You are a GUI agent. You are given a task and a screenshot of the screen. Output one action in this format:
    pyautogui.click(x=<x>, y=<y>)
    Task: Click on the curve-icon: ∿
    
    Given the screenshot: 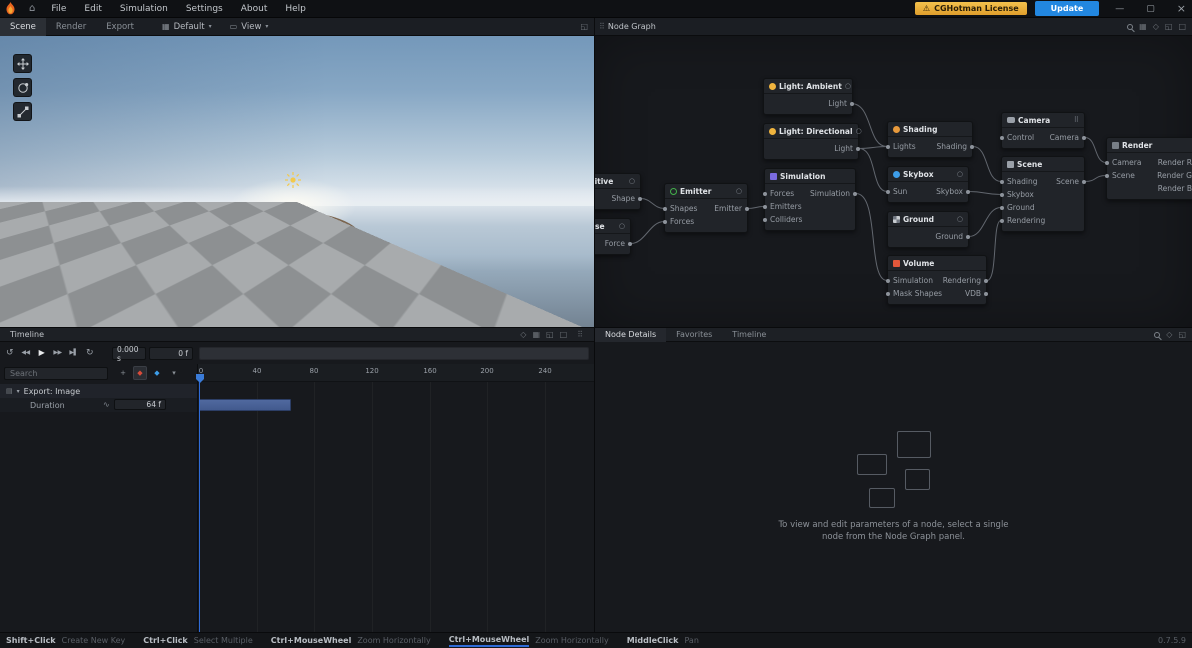 What is the action you would take?
    pyautogui.click(x=106, y=404)
    